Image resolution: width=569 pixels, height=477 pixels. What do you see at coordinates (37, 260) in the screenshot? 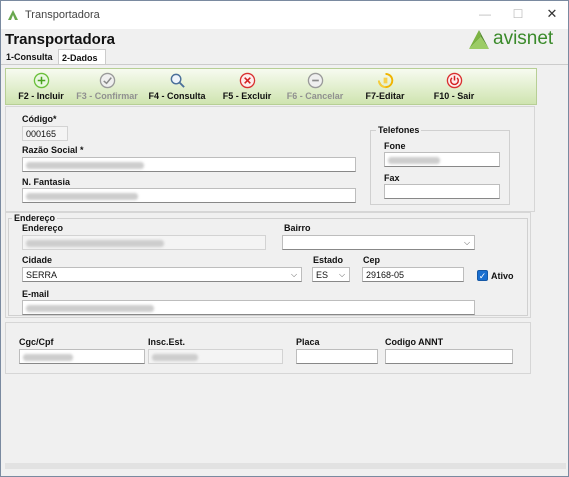
I see `cidade-label: Cidade` at bounding box center [37, 260].